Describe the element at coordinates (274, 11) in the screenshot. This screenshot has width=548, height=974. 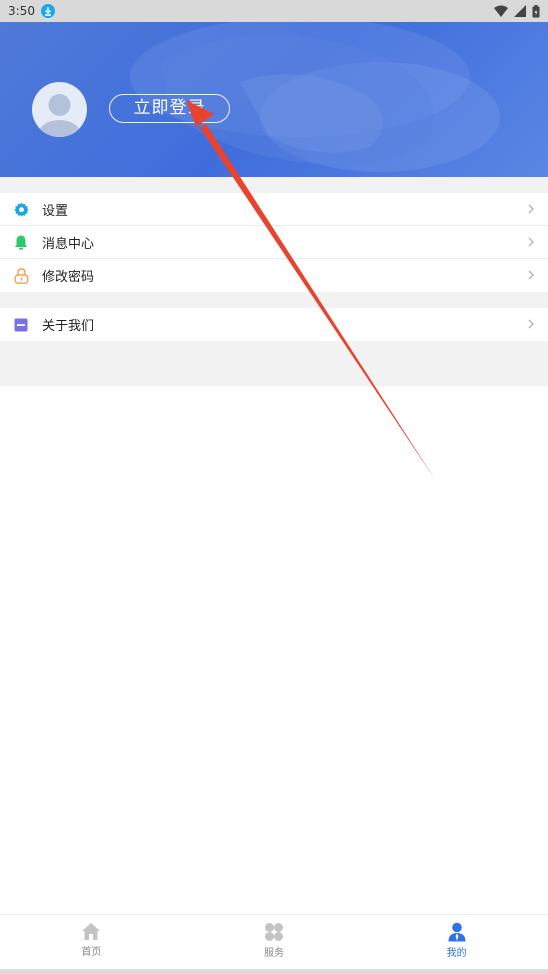
I see `status-bar: 3:50` at that location.